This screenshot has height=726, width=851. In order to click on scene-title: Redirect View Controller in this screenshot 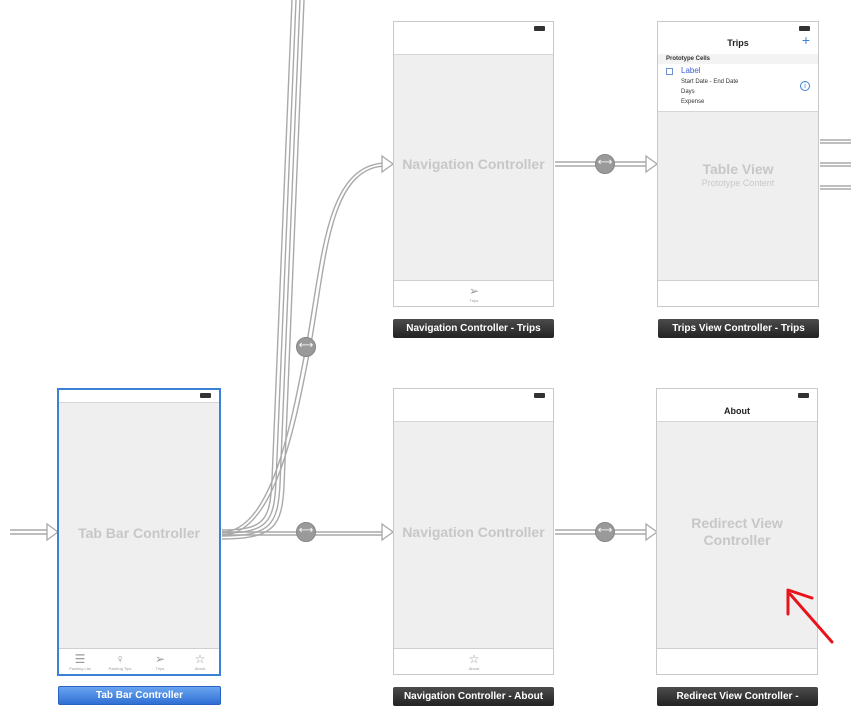, I will do `click(737, 531)`.